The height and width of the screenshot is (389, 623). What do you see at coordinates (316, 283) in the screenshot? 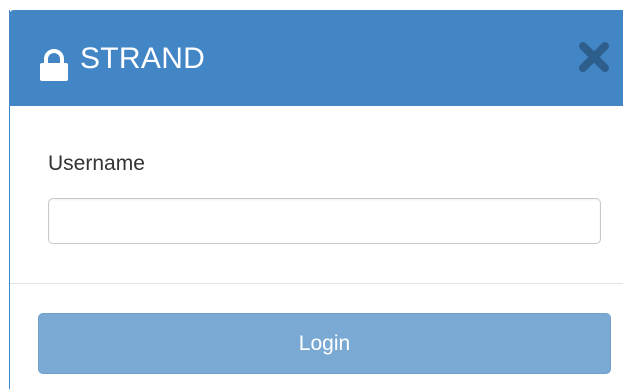
I see `divider` at bounding box center [316, 283].